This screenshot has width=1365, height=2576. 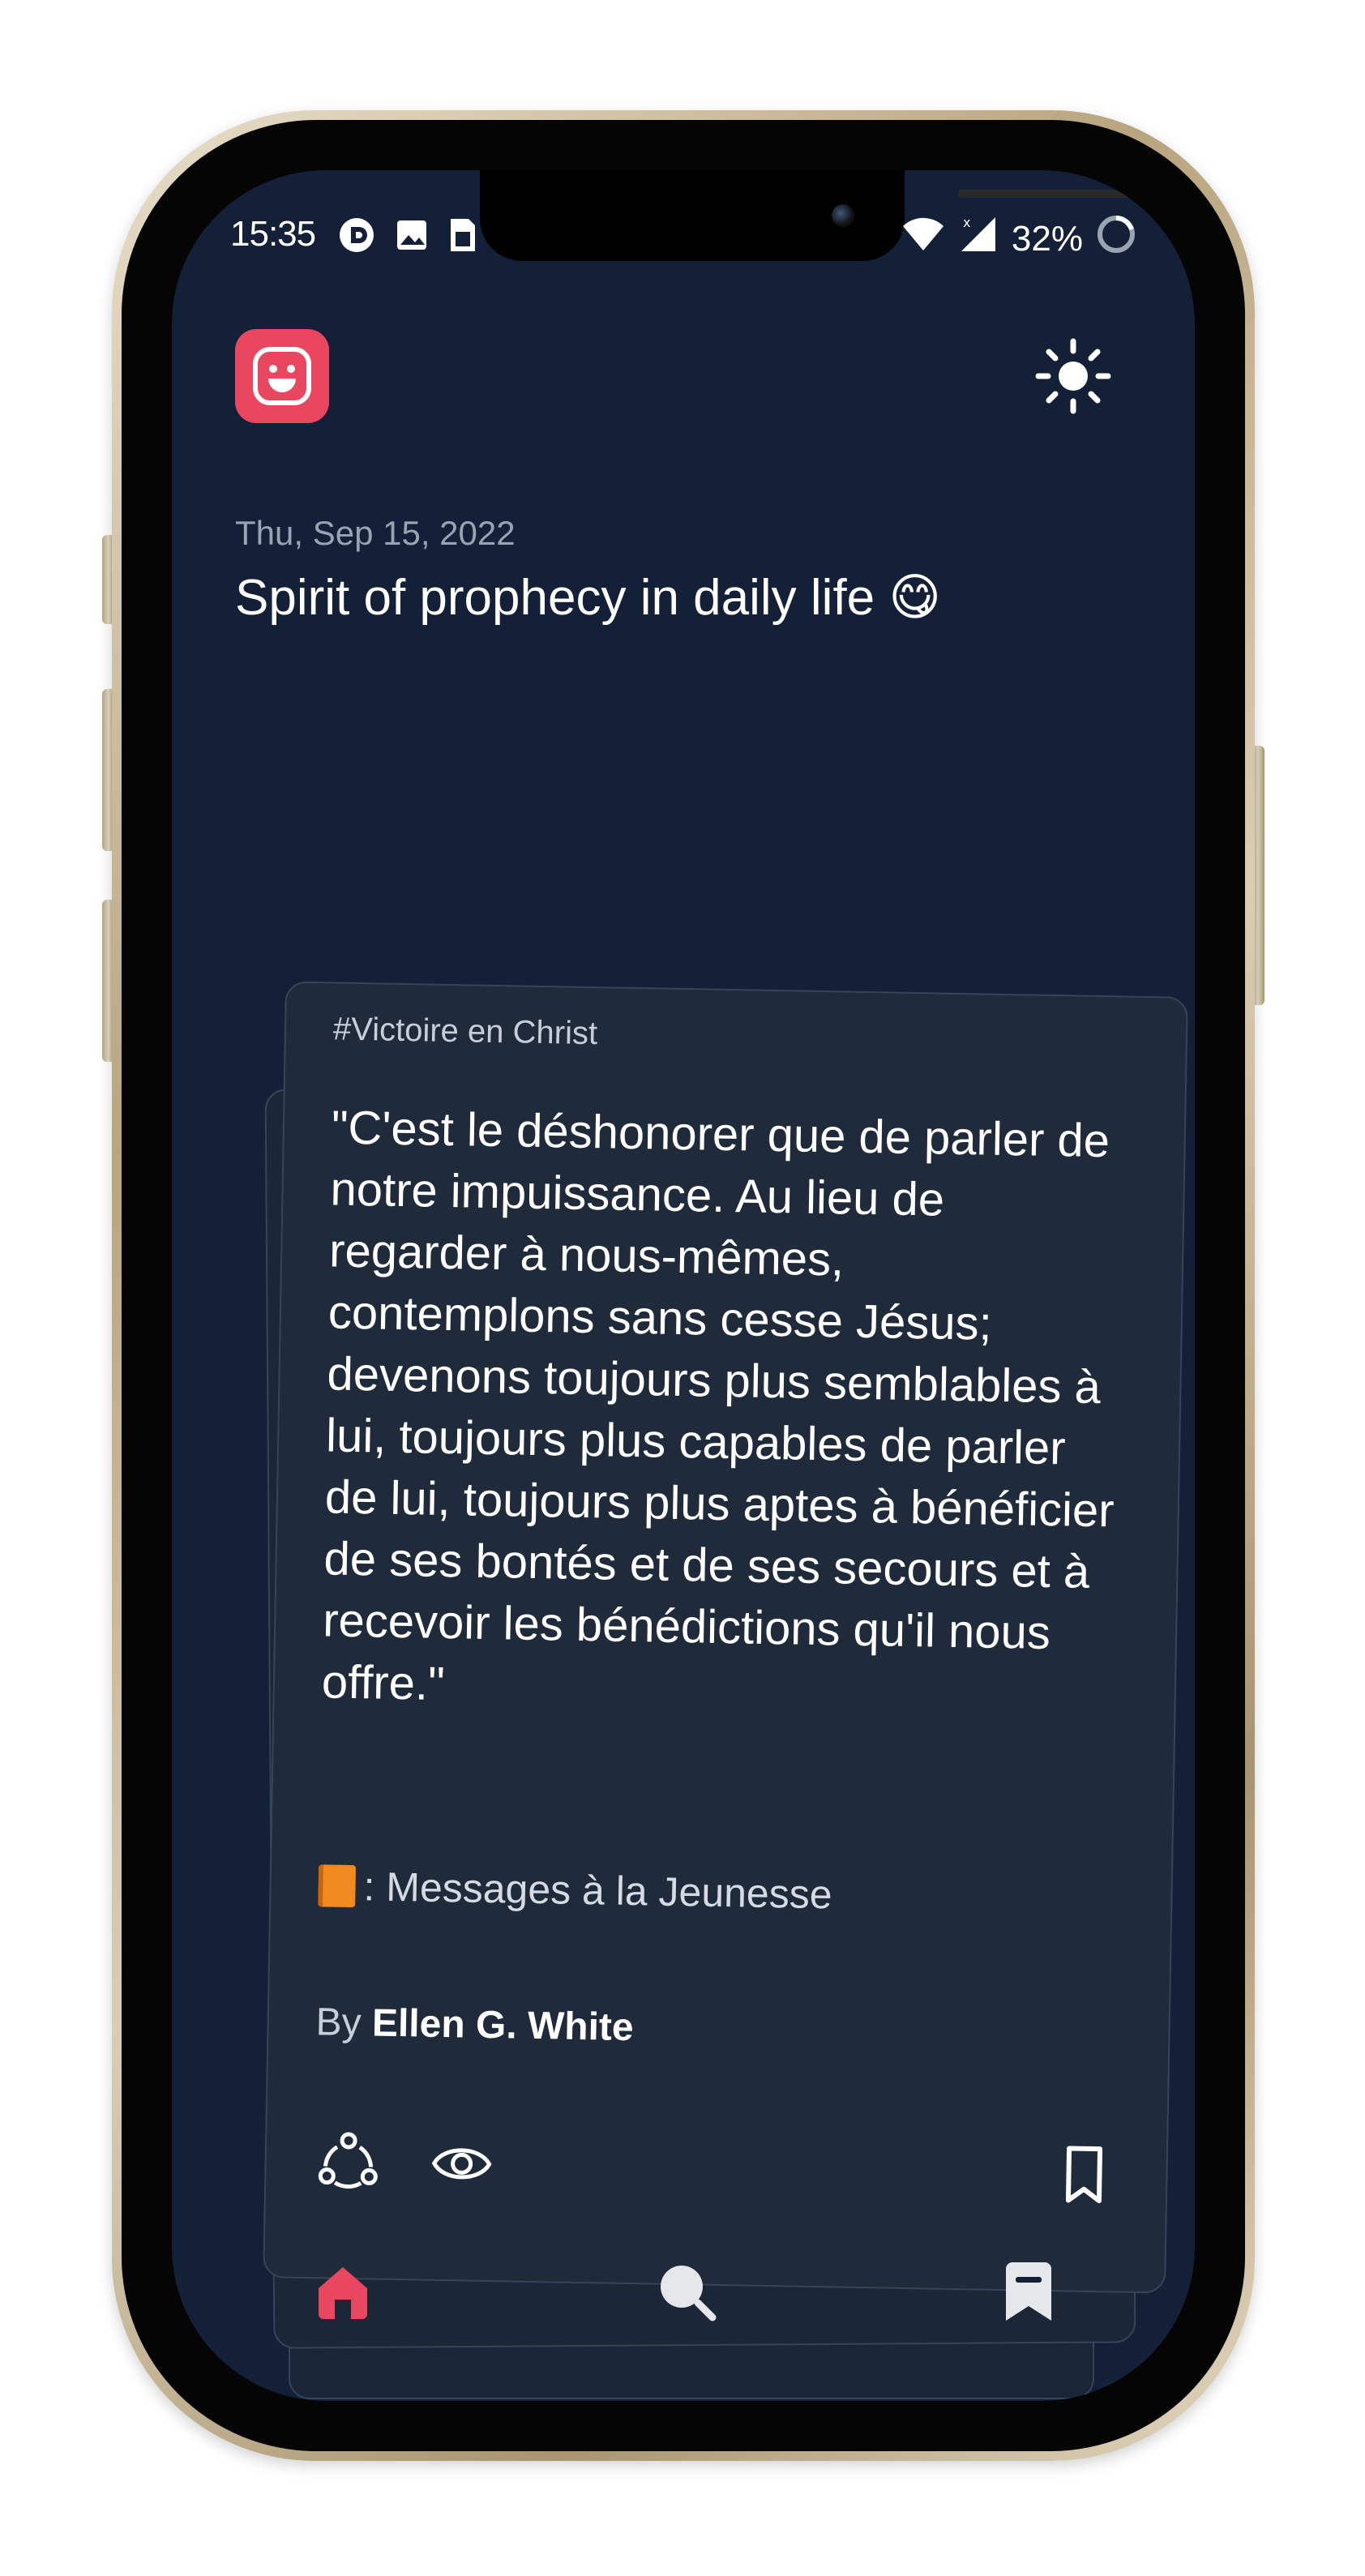 I want to click on views-button, so click(x=461, y=2164).